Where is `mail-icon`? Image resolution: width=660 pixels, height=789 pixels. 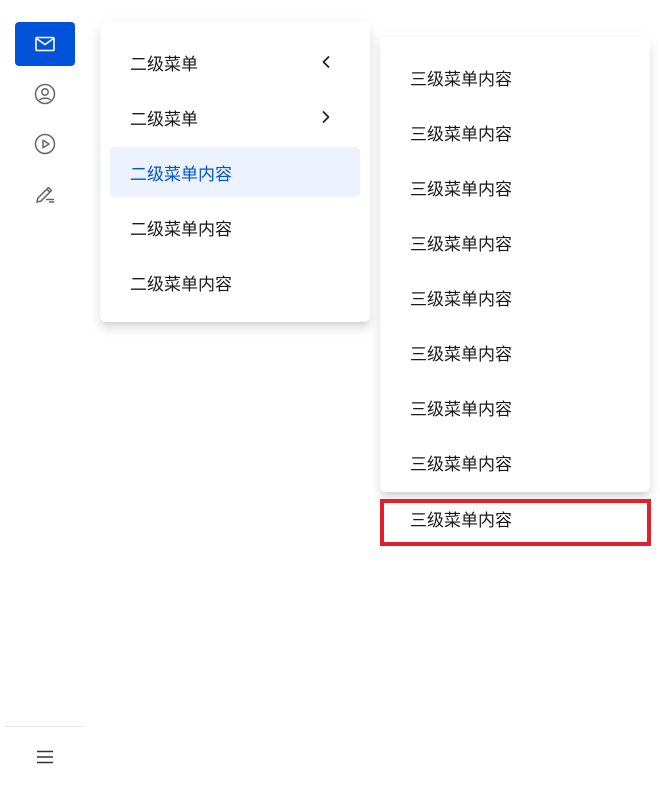
mail-icon is located at coordinates (45, 44).